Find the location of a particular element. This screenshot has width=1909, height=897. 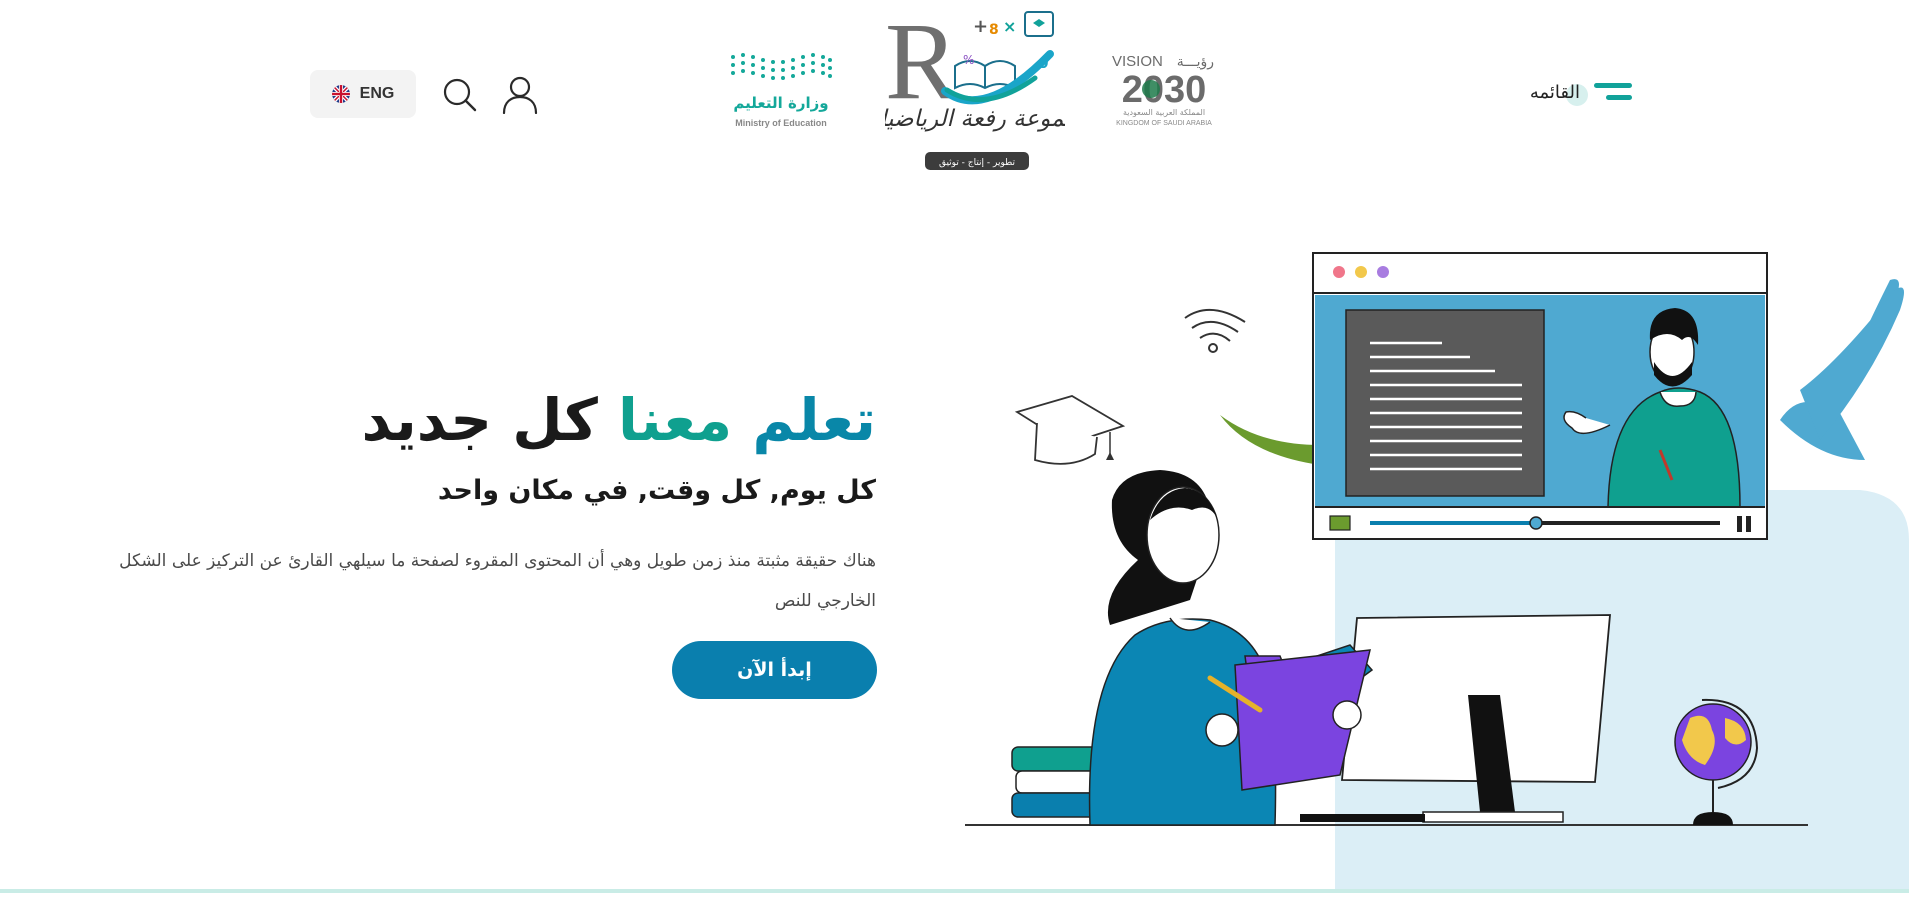

book-stack is located at coordinates (1054, 782).